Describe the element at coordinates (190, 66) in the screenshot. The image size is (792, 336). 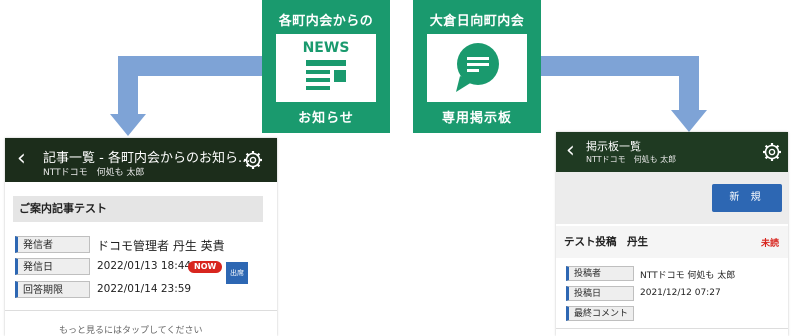
I see `left-arrow-horizontal` at that location.